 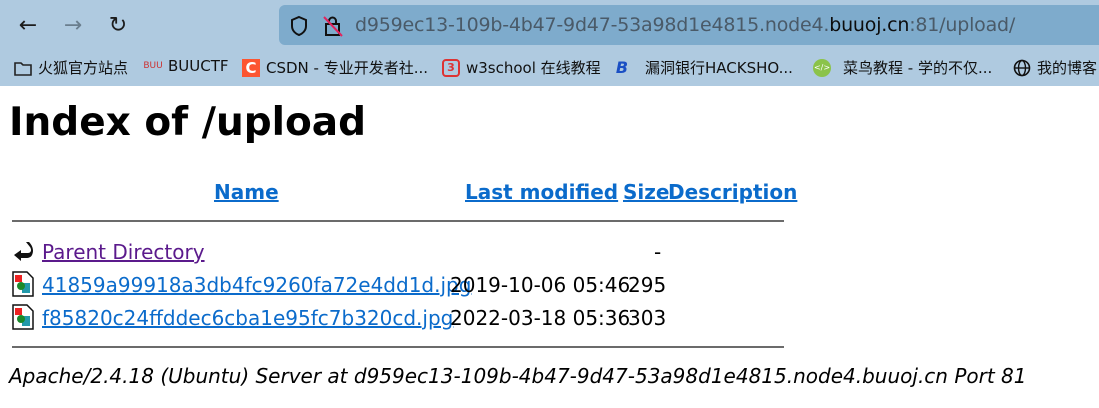 What do you see at coordinates (622, 67) in the screenshot?
I see `bugbank-icon: B` at bounding box center [622, 67].